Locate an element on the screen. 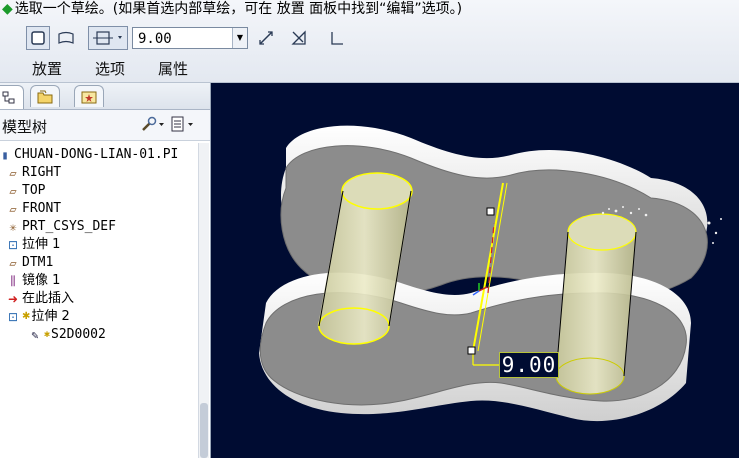  model-tree-tools is located at coordinates (168, 125).